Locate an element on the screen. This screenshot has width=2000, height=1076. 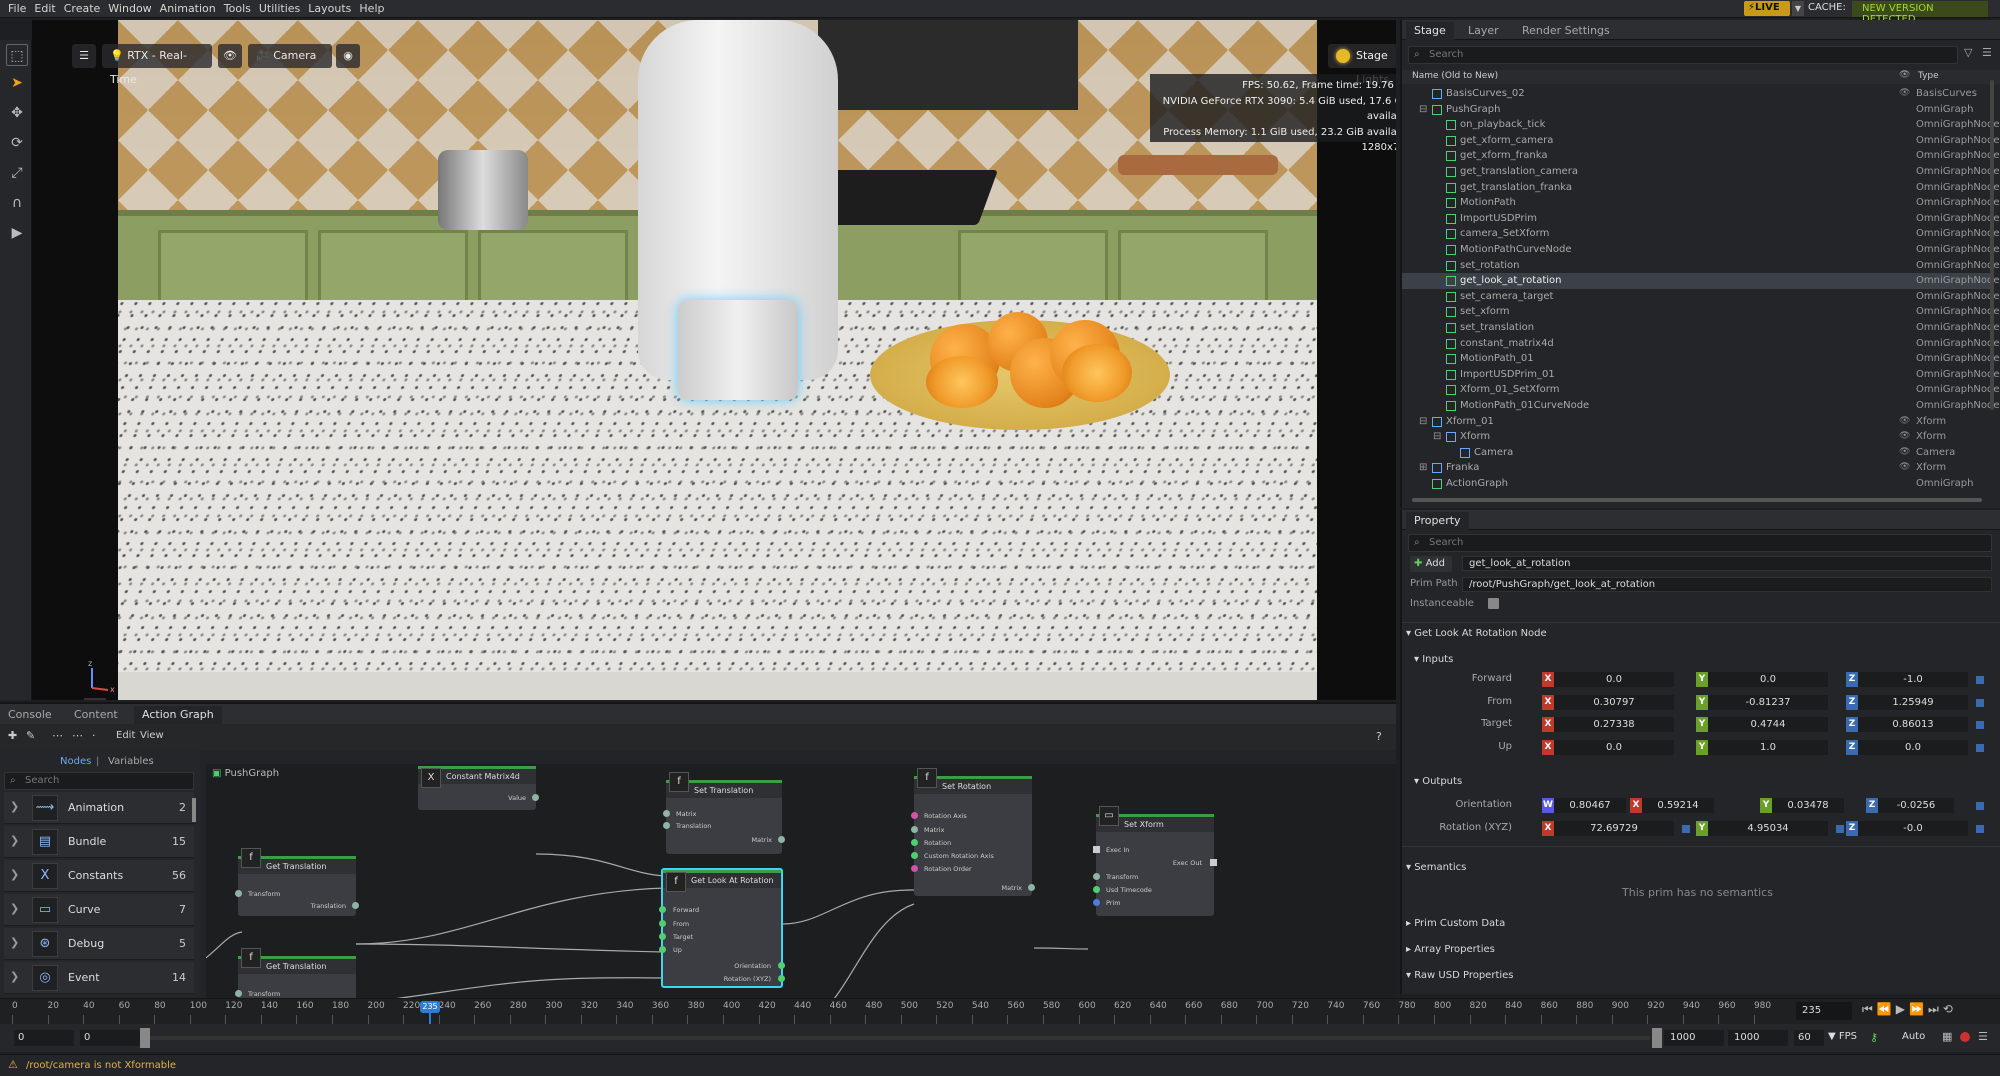
menu-help: Help is located at coordinates (371, 7).